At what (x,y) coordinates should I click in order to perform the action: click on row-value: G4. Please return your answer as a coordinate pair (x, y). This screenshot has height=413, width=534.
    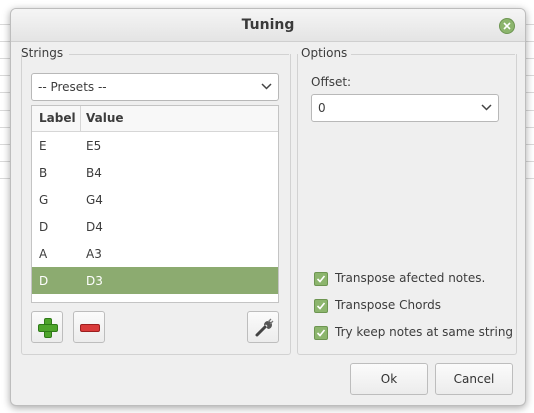
    Looking at the image, I should click on (94, 200).